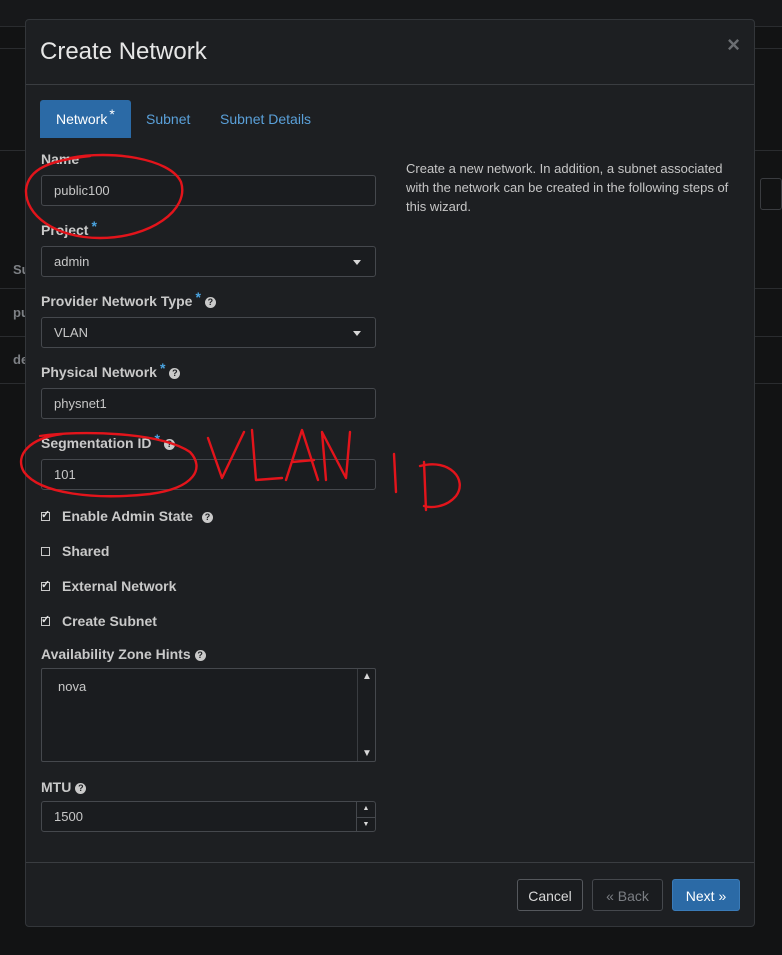  I want to click on provider-network-type-label-text: Provider Network Type, so click(117, 301).